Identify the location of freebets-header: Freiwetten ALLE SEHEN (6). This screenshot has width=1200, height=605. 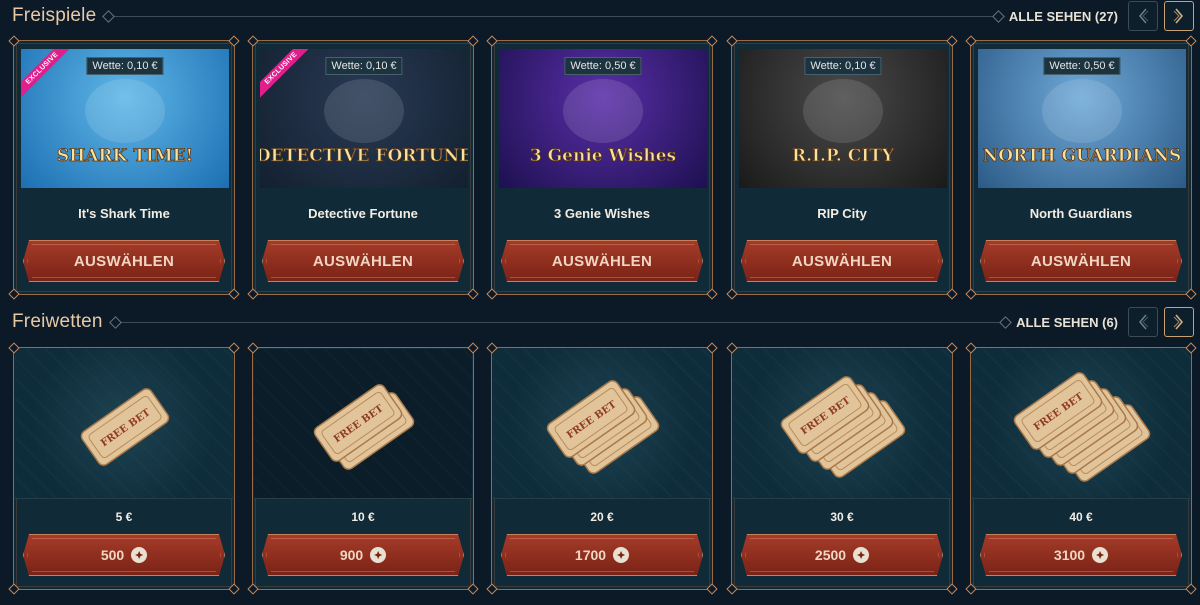
(606, 322).